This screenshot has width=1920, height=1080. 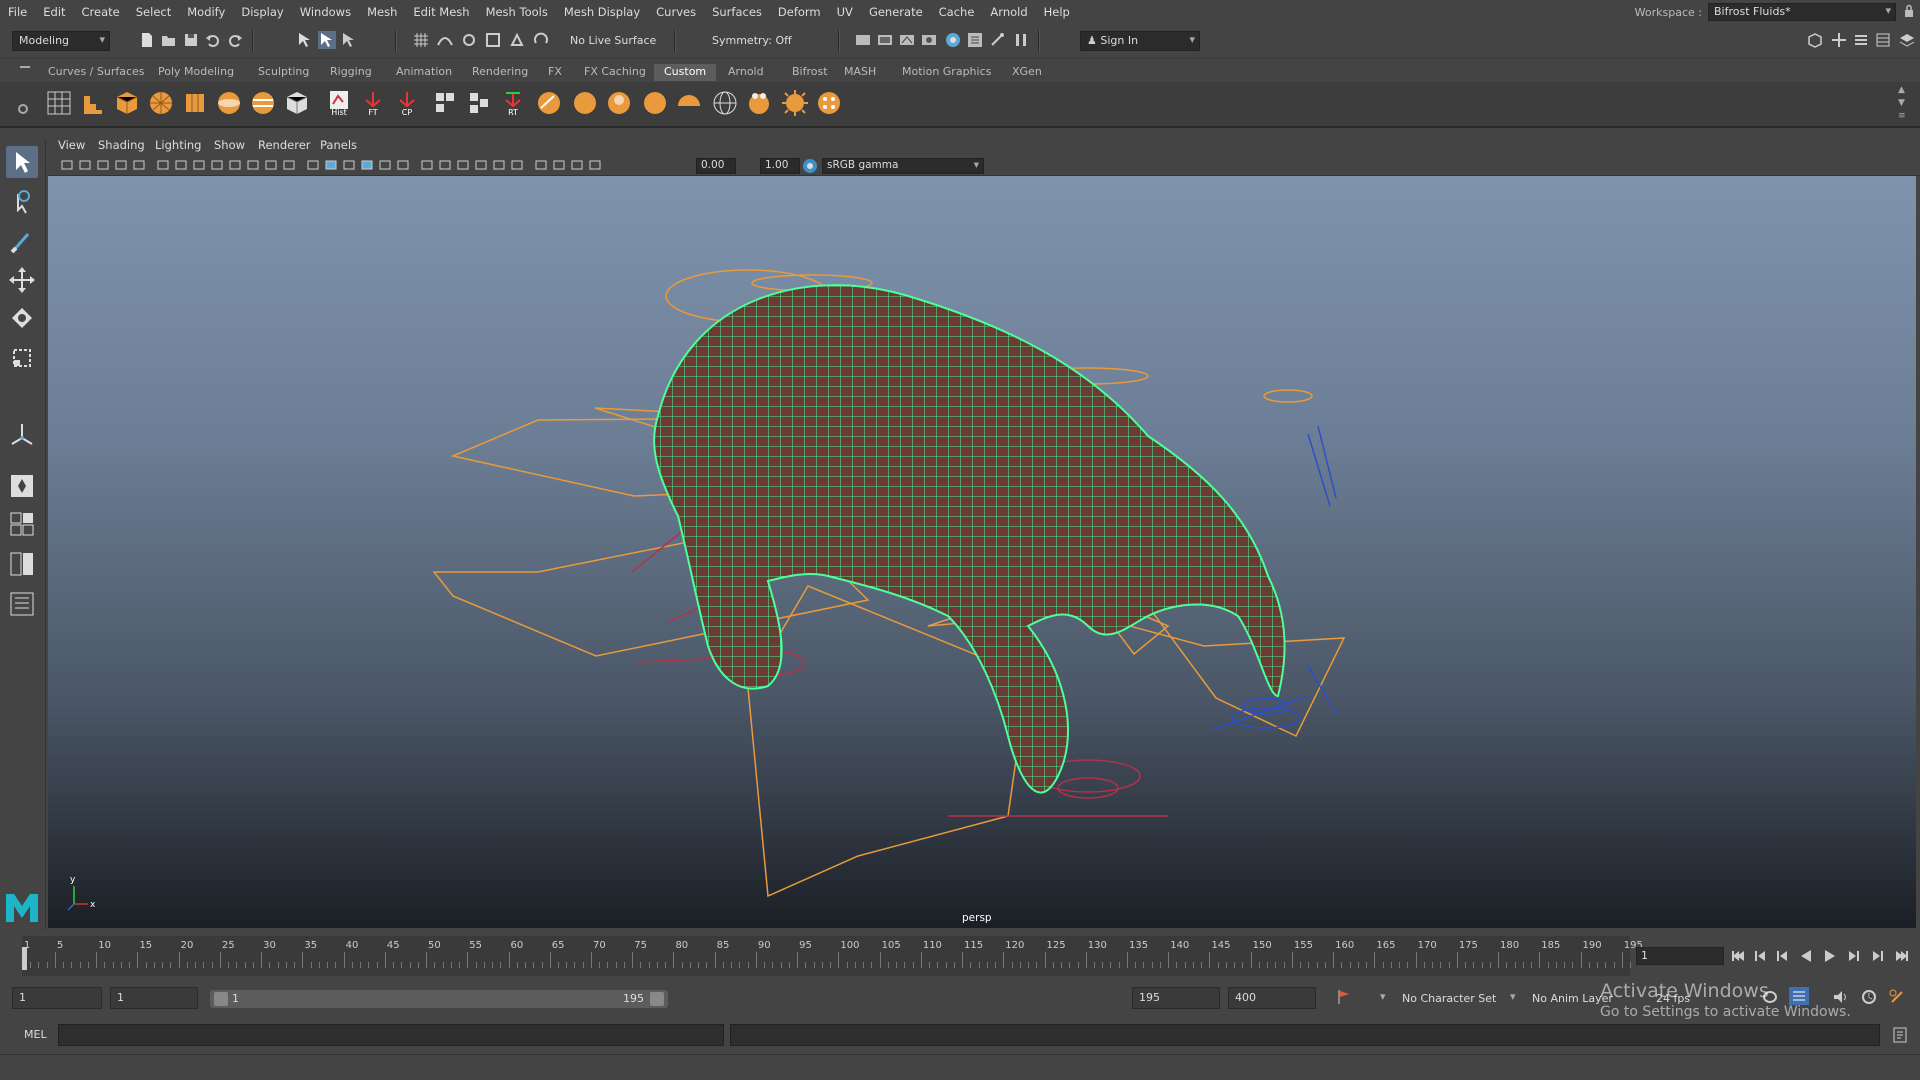 I want to click on snap-live-icon, so click(x=517, y=40).